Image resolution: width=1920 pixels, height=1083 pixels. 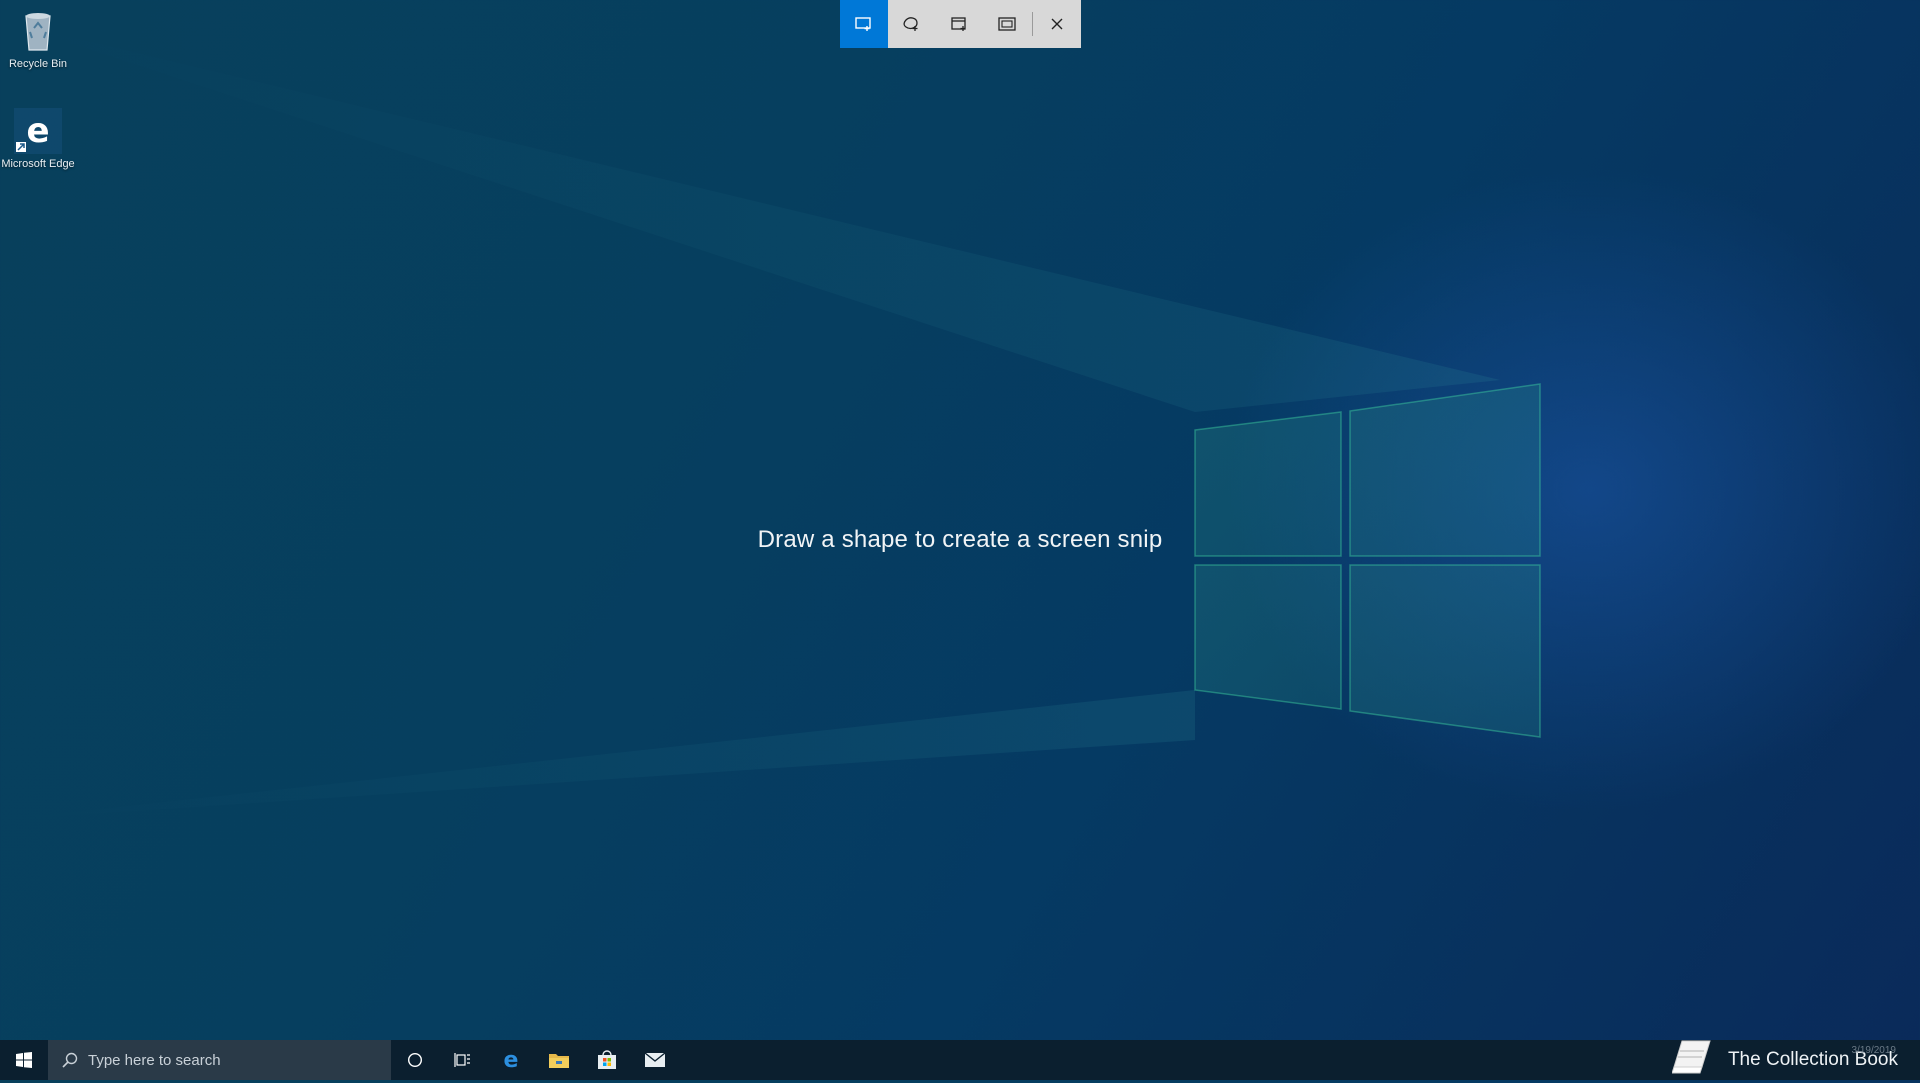 I want to click on taskbar-app-store, so click(x=607, y=1060).